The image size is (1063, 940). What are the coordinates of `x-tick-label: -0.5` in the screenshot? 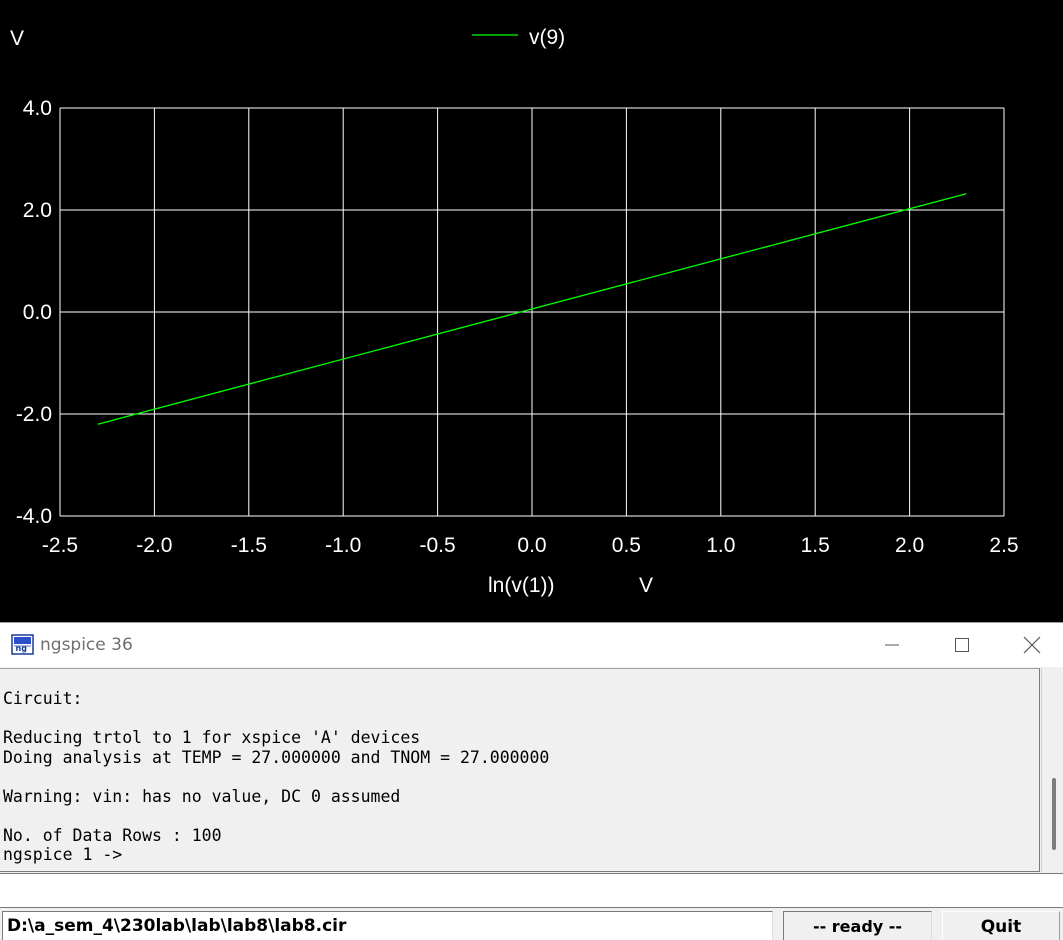 It's located at (438, 545).